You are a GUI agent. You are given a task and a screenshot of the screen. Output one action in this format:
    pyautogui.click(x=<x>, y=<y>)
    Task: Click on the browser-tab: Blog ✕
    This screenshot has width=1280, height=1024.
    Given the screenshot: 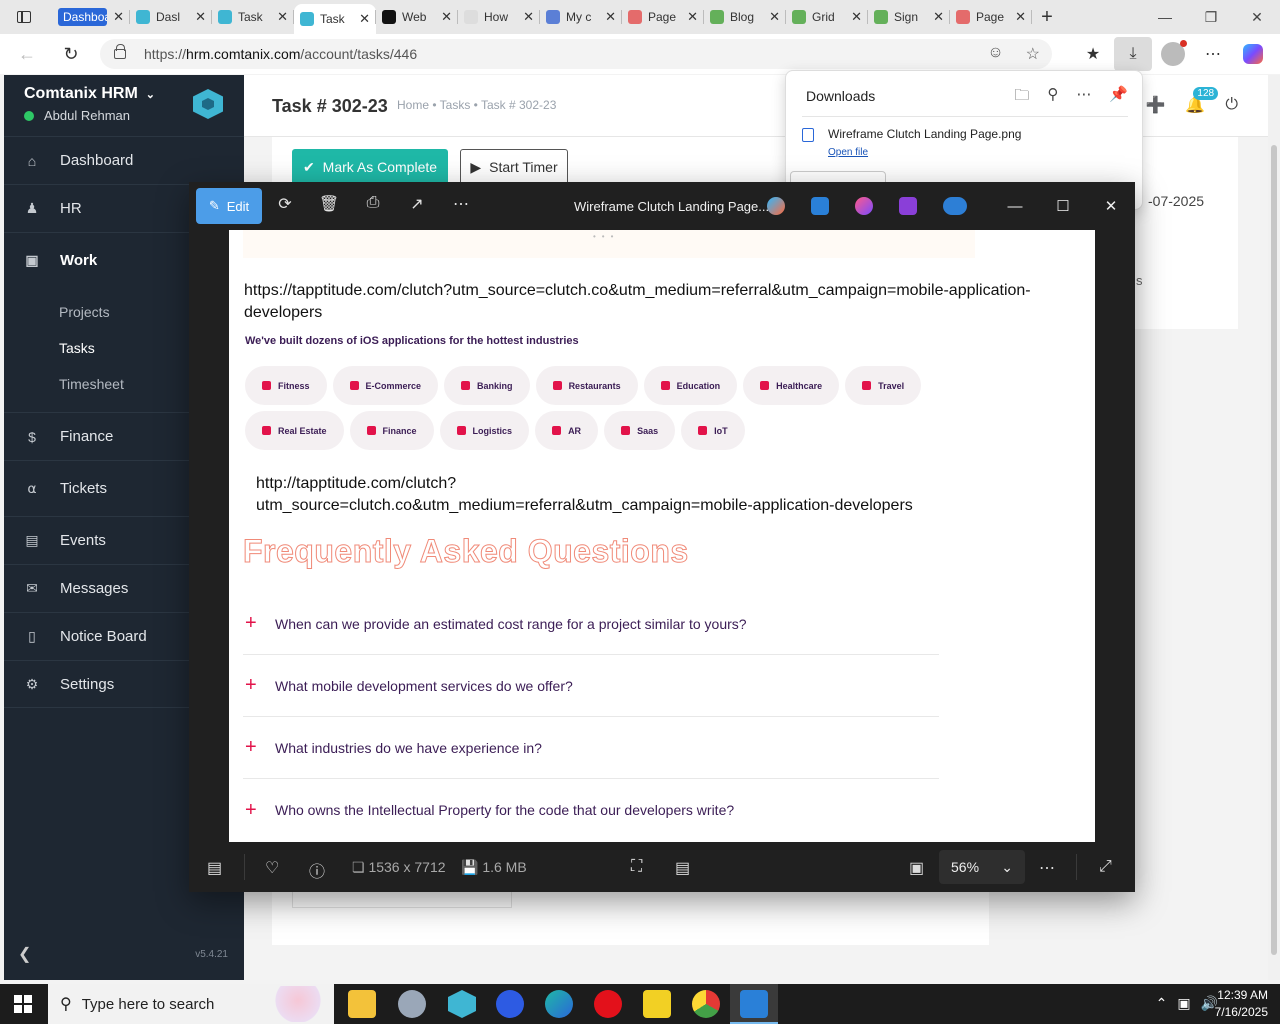 What is the action you would take?
    pyautogui.click(x=745, y=17)
    